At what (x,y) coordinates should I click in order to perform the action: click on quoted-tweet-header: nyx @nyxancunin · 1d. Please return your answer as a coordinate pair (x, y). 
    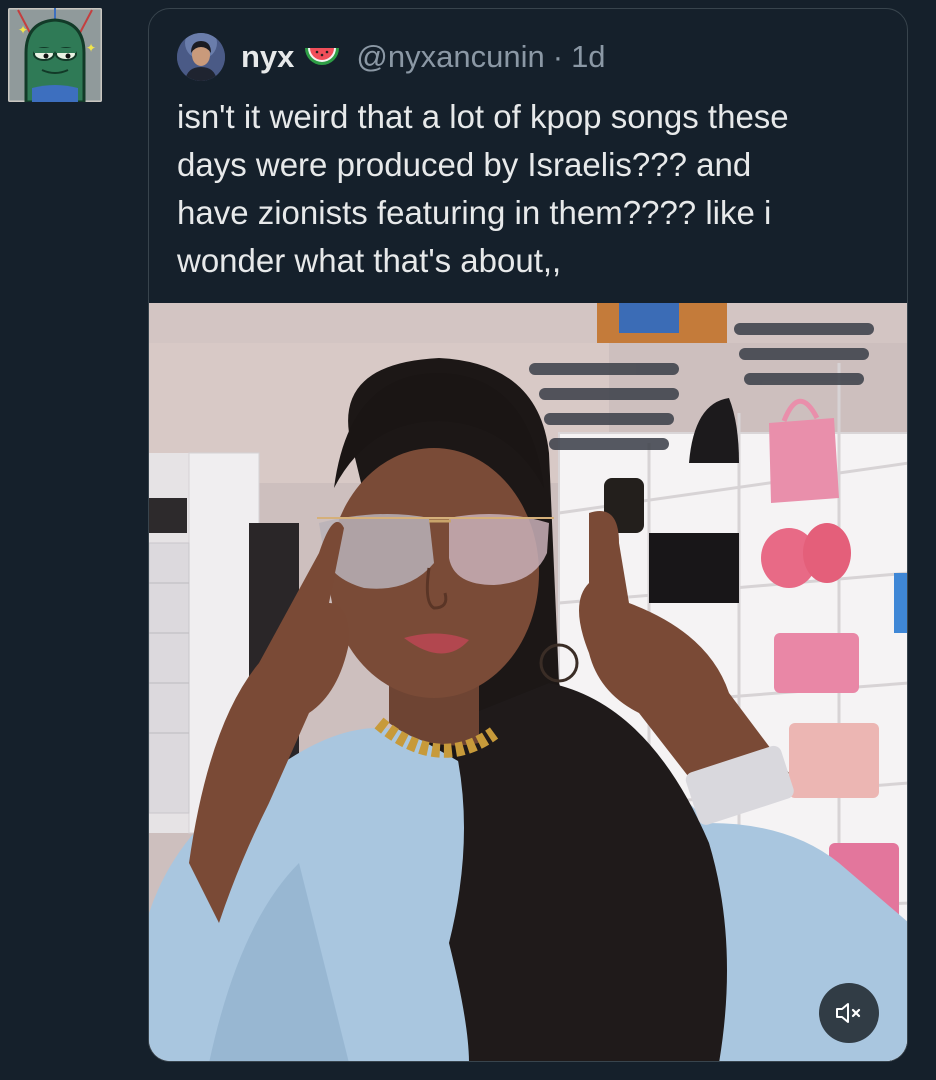
    Looking at the image, I should click on (391, 57).